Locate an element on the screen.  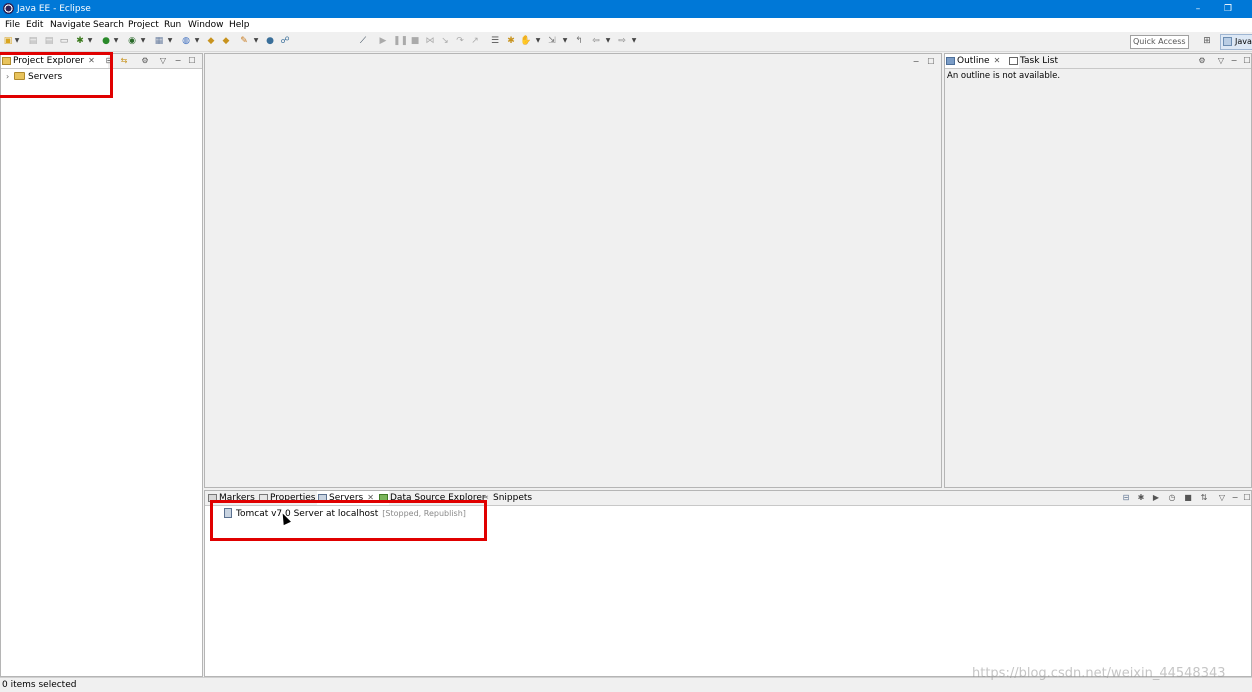
profile-server-icon: ◷ is located at coordinates (1172, 498).